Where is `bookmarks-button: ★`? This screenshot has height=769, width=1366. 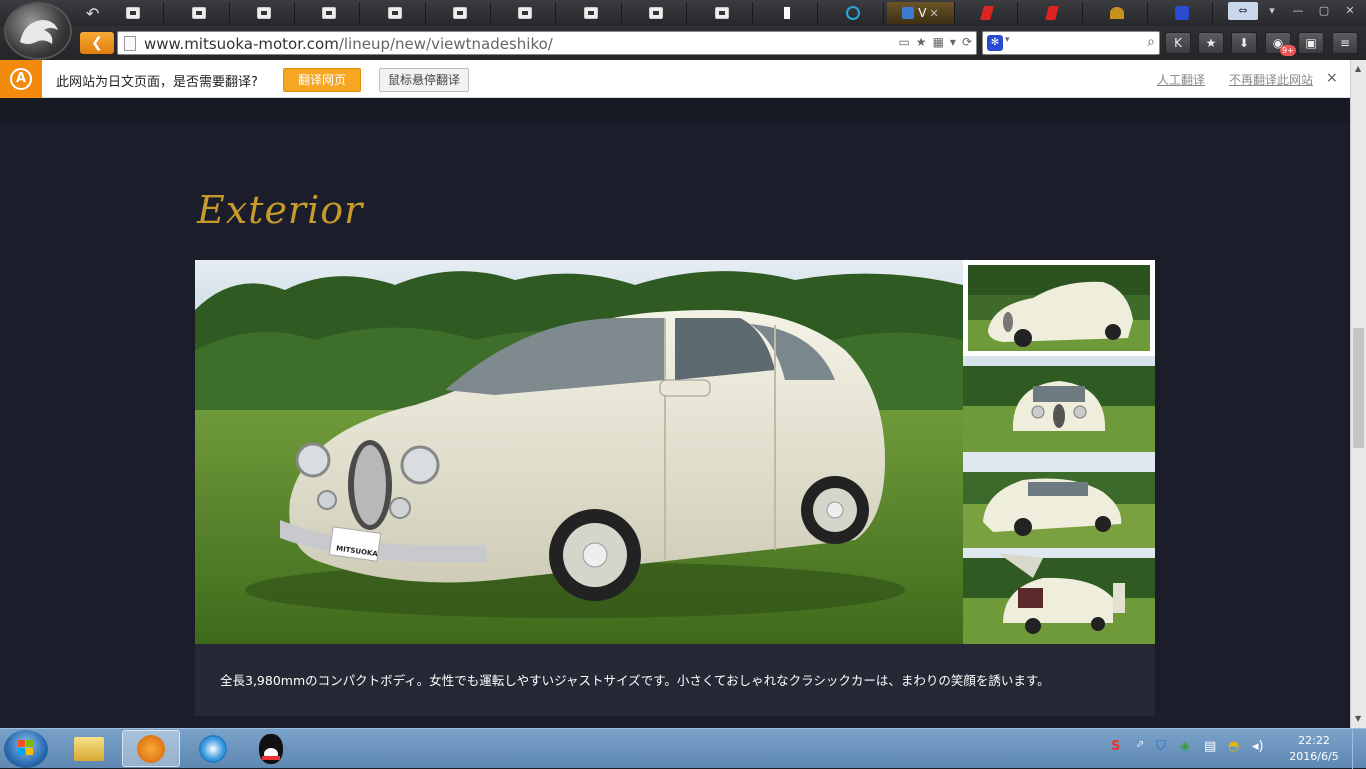 bookmarks-button: ★ is located at coordinates (1211, 43).